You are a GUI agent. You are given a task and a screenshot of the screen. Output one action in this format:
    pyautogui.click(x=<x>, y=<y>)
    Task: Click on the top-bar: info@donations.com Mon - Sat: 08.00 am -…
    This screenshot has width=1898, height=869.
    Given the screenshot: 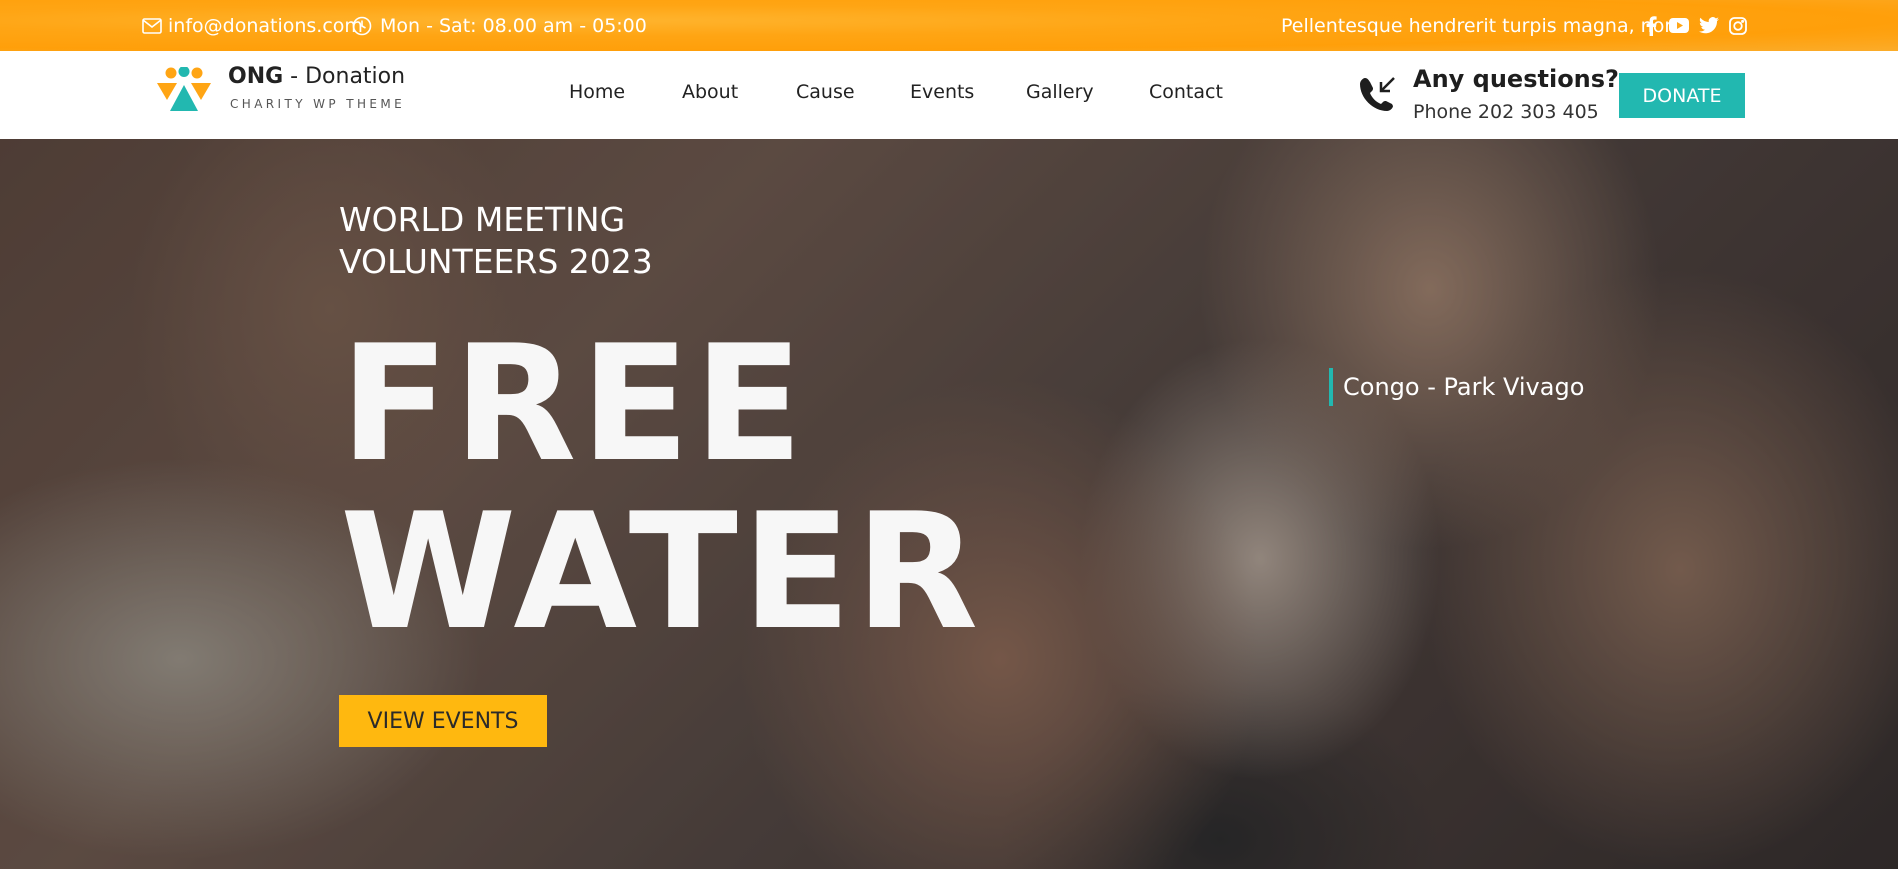 What is the action you would take?
    pyautogui.click(x=949, y=25)
    